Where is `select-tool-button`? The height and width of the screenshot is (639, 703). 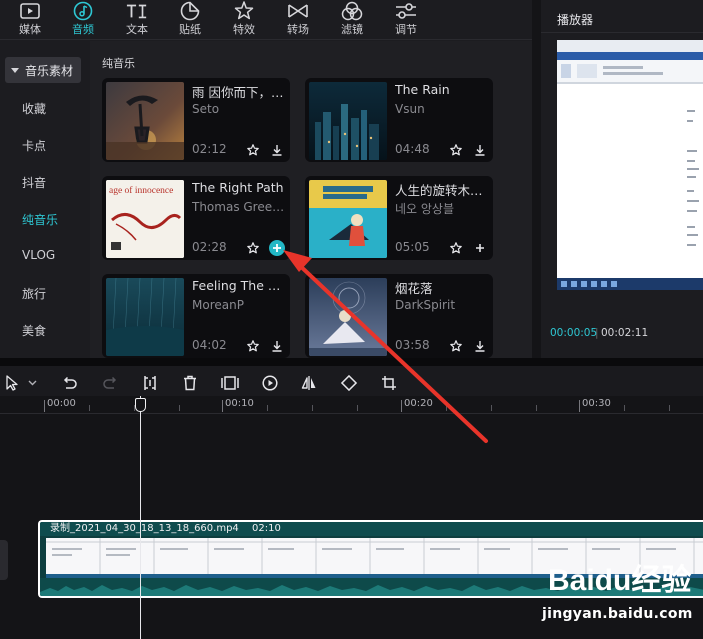
select-tool-button is located at coordinates (21, 383).